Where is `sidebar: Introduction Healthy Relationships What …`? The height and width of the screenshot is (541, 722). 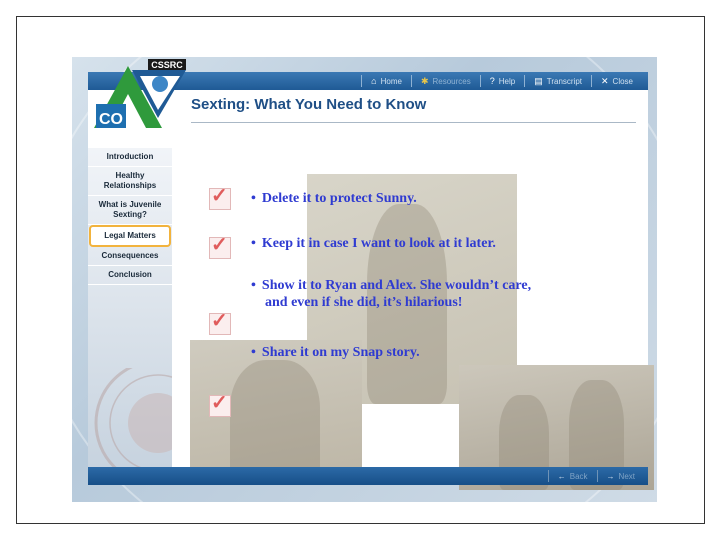
sidebar: Introduction Healthy Relationships What … is located at coordinates (130, 313).